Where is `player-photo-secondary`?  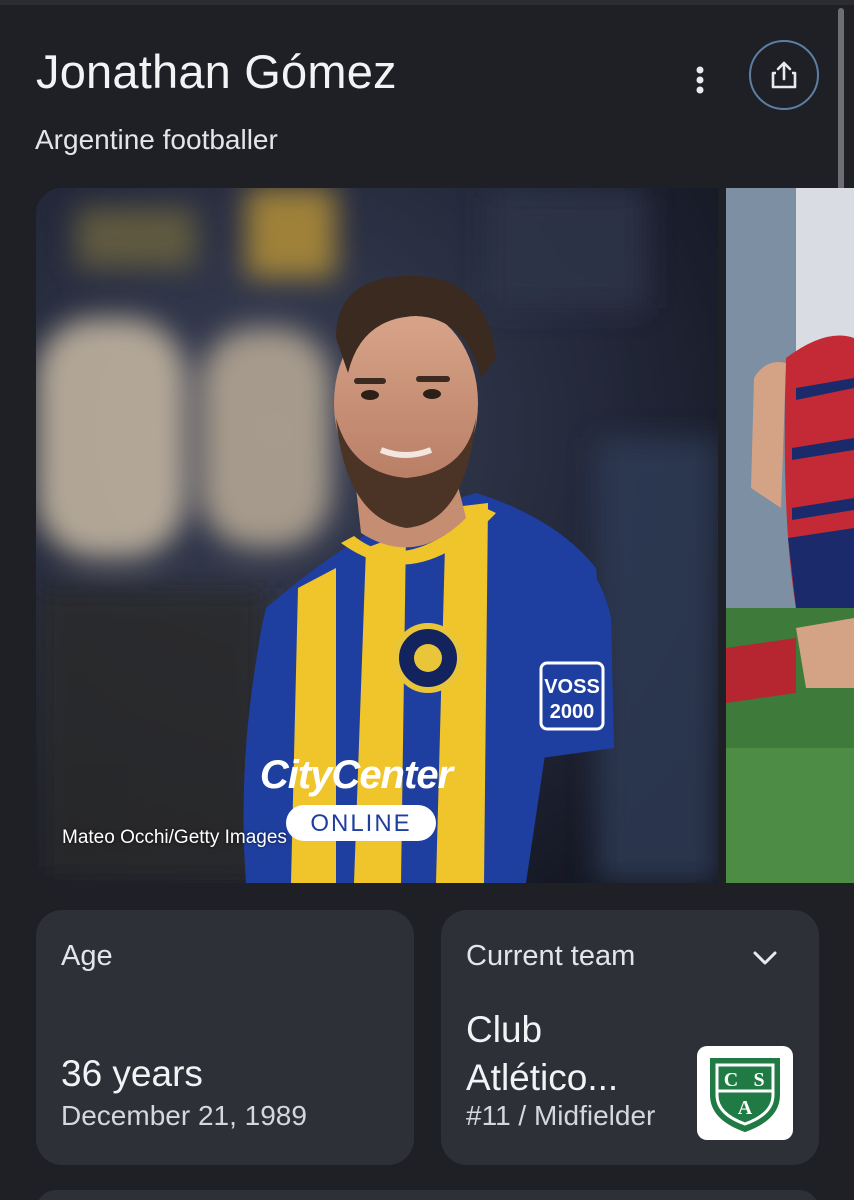
player-photo-secondary is located at coordinates (790, 535).